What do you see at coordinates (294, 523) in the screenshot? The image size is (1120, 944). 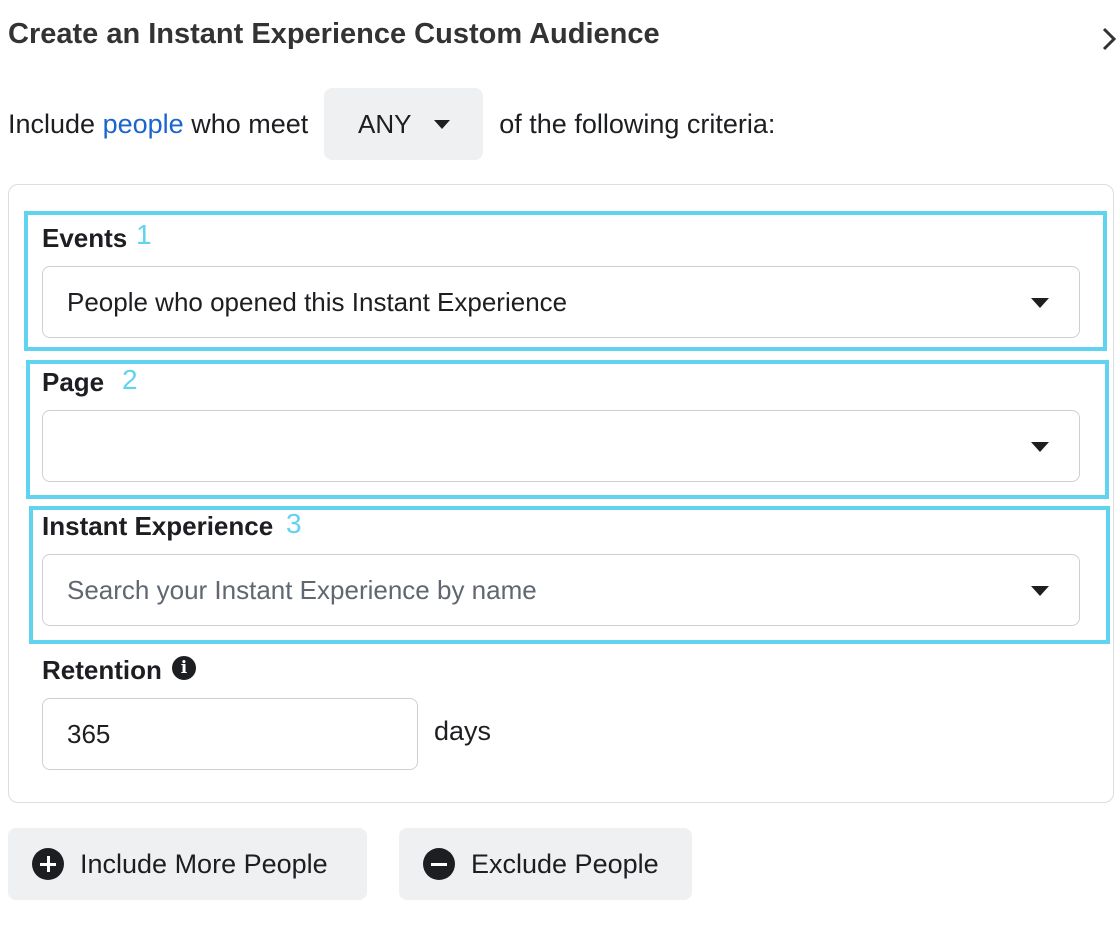 I see `annotation-number-3: 3` at bounding box center [294, 523].